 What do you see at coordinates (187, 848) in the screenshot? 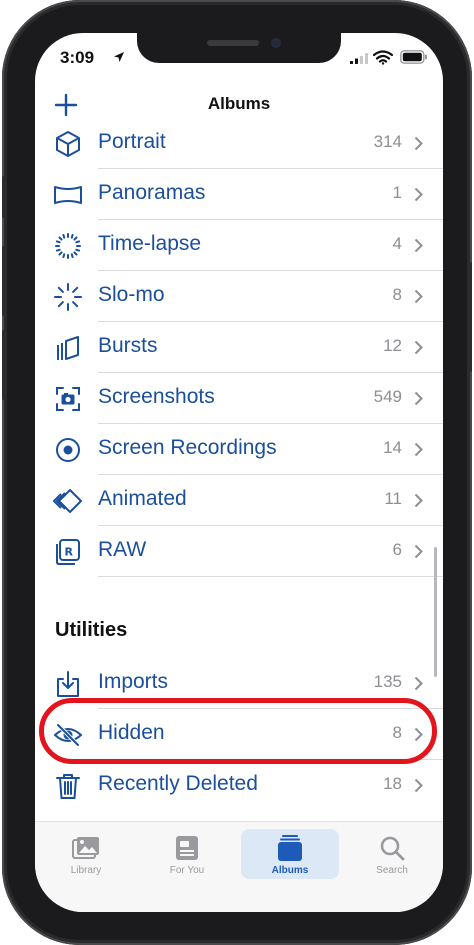
I see `for-you-icon` at bounding box center [187, 848].